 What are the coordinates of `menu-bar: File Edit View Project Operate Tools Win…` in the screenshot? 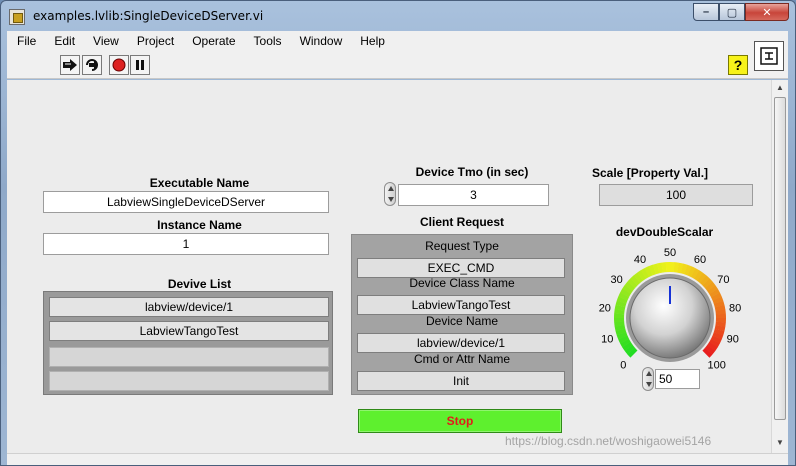 It's located at (397, 41).